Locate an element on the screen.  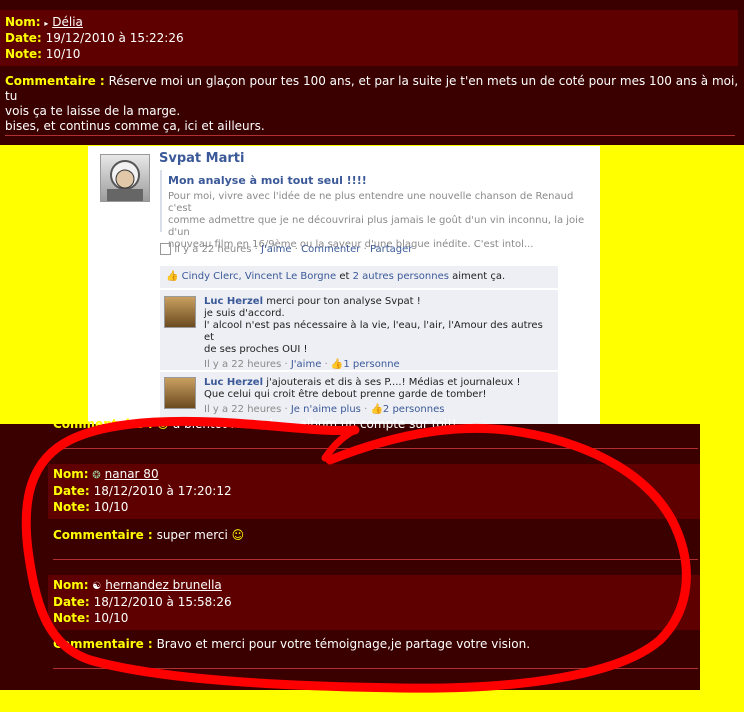
entry-2-date: 18/12/2010 à 17:20:12 is located at coordinates (162, 491).